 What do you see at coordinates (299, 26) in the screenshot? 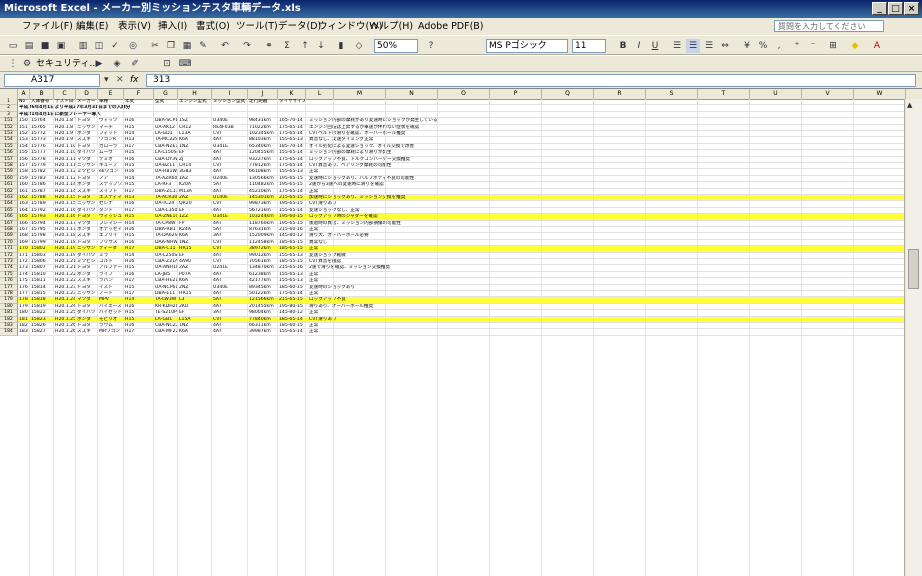
I see `menu-data: データ(D)` at bounding box center [299, 26].